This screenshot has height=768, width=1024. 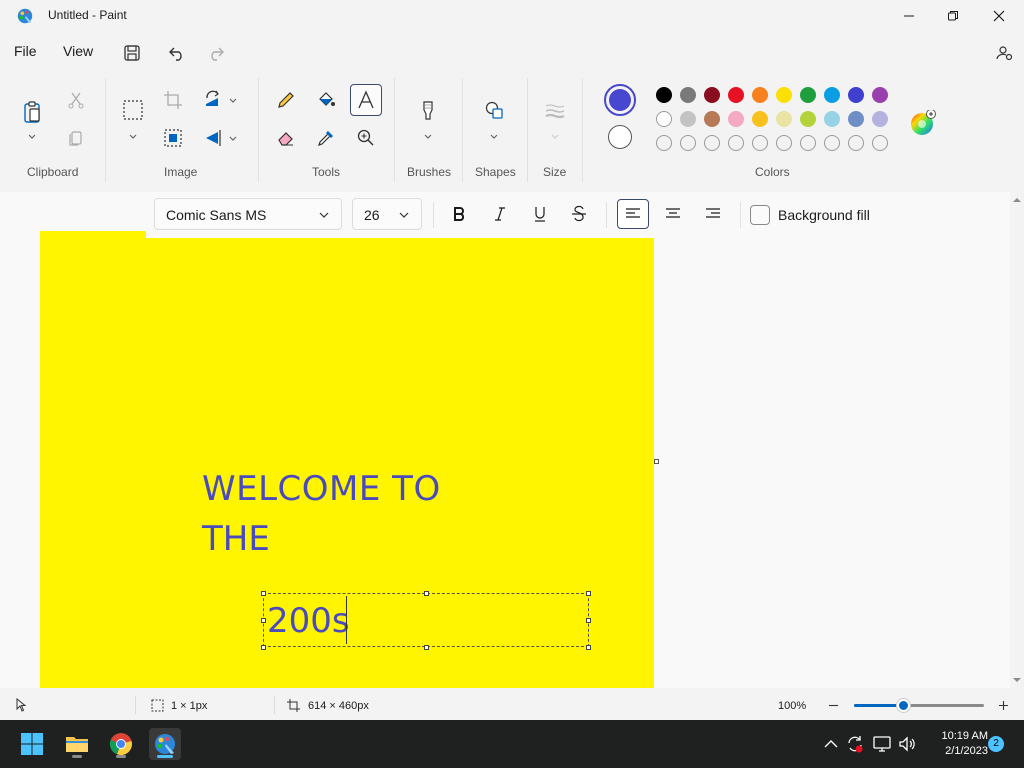 What do you see at coordinates (996, 744) in the screenshot?
I see `notification-badge: 2` at bounding box center [996, 744].